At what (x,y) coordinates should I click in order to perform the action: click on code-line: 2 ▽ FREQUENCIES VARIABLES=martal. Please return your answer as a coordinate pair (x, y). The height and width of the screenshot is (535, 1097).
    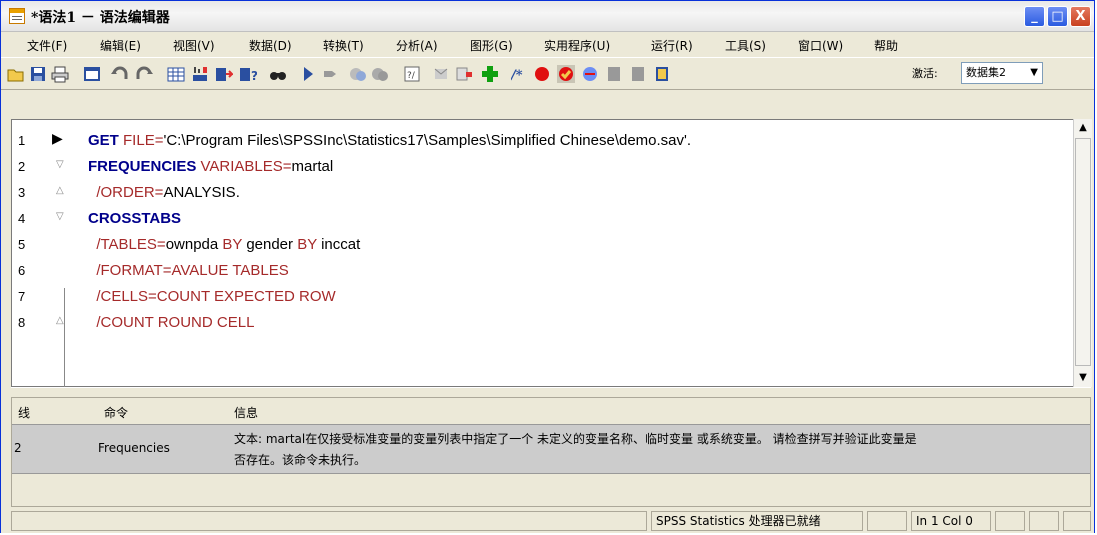
    Looking at the image, I should click on (532, 167).